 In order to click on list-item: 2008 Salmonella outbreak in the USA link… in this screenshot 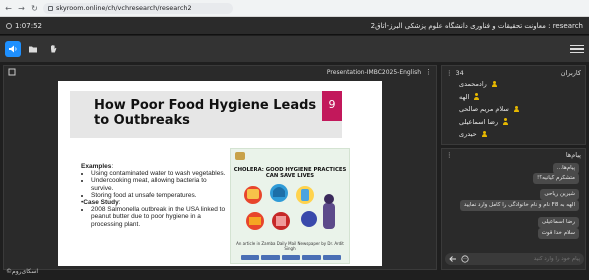, I will do `click(158, 217)`.